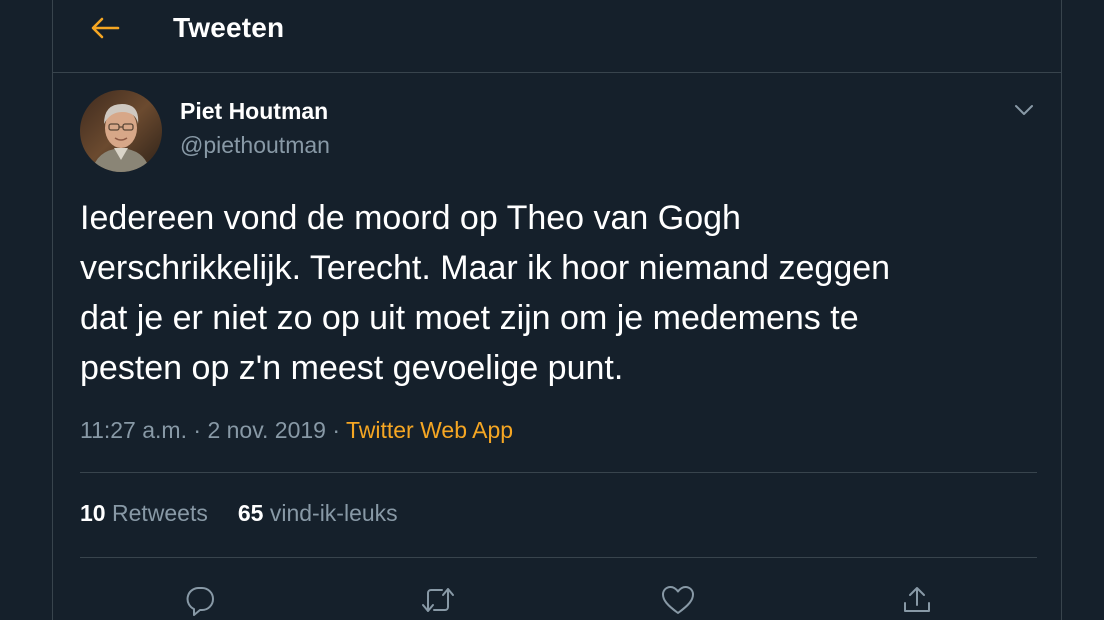 The image size is (1104, 620). I want to click on share-button, so click(917, 600).